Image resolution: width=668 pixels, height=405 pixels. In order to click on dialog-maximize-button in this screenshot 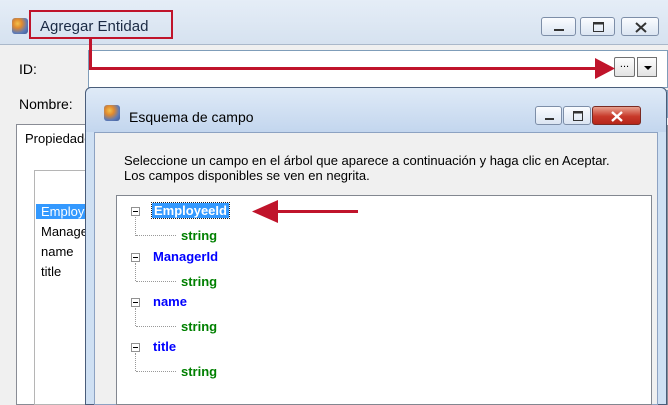, I will do `click(577, 115)`.